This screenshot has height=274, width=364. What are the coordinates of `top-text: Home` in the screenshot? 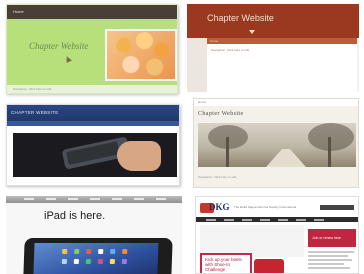 It's located at (202, 102).